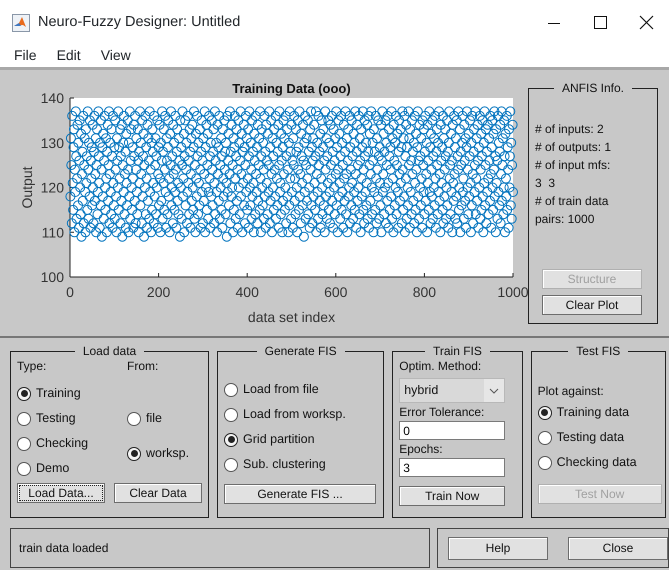 This screenshot has height=570, width=669. I want to click on button: Close, so click(618, 548).